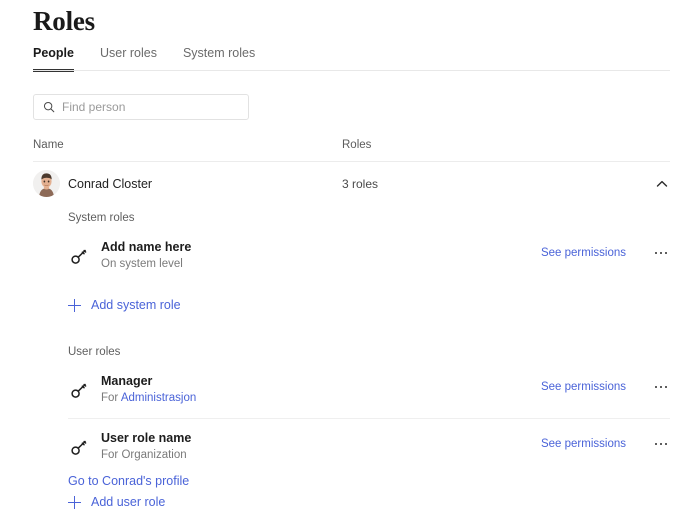 Image resolution: width=688 pixels, height=509 pixels. Describe the element at coordinates (128, 59) in the screenshot. I see `tab-user-roles: User roles` at that location.